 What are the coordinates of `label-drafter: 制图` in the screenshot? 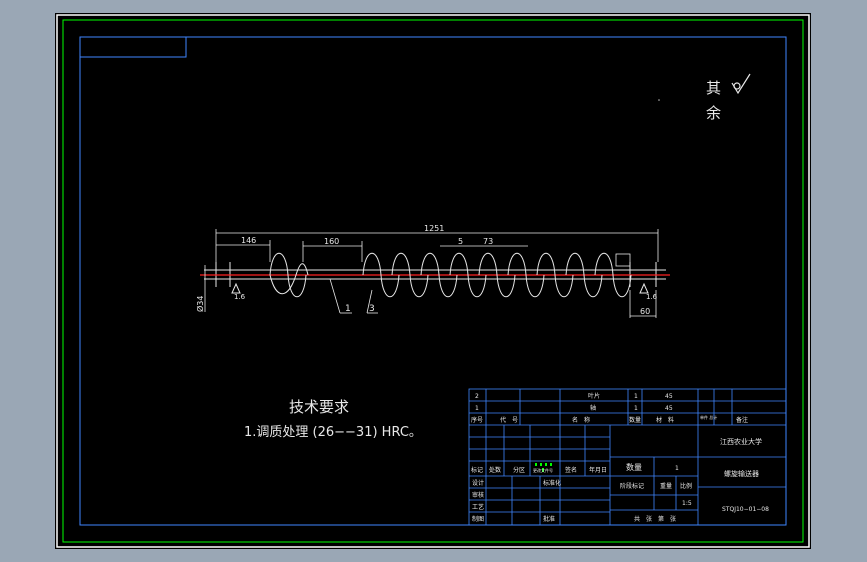 It's located at (478, 519).